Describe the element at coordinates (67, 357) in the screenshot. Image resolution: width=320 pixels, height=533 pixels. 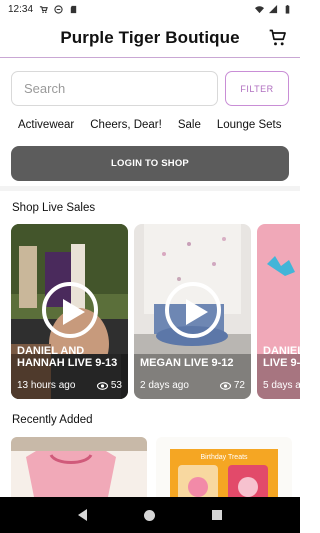
I see `live-card-title: DANIEL AND HANNAH LIVE 9-13` at that location.